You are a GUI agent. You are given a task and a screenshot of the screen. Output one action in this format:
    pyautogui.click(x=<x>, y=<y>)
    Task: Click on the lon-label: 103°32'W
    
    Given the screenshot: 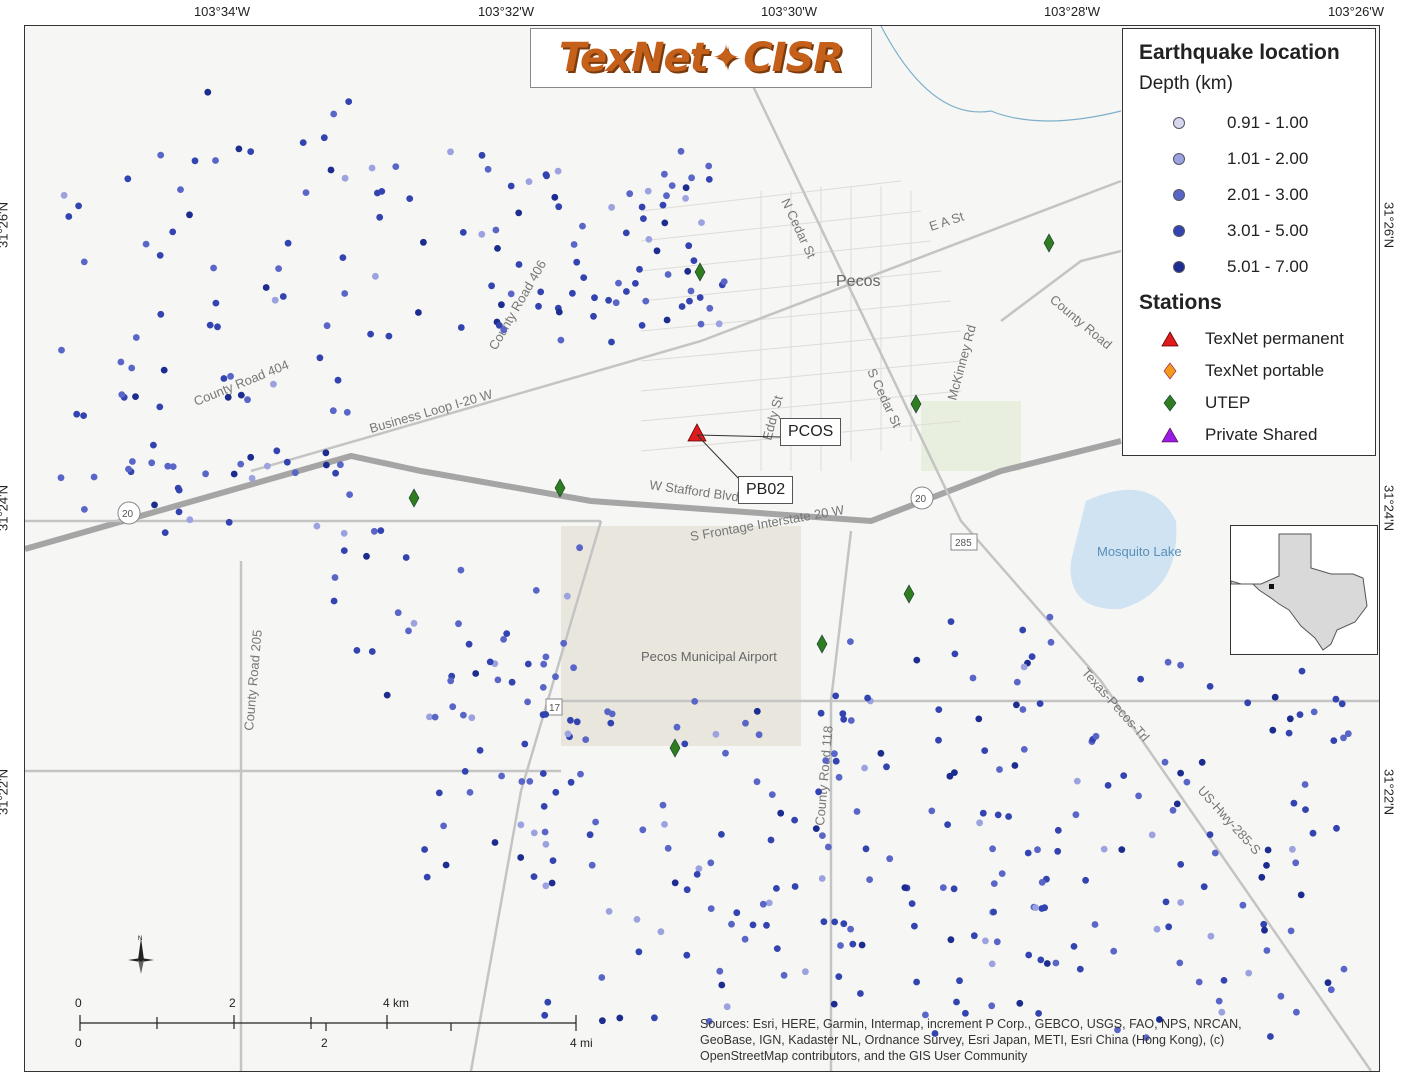 What is the action you would take?
    pyautogui.click(x=506, y=11)
    